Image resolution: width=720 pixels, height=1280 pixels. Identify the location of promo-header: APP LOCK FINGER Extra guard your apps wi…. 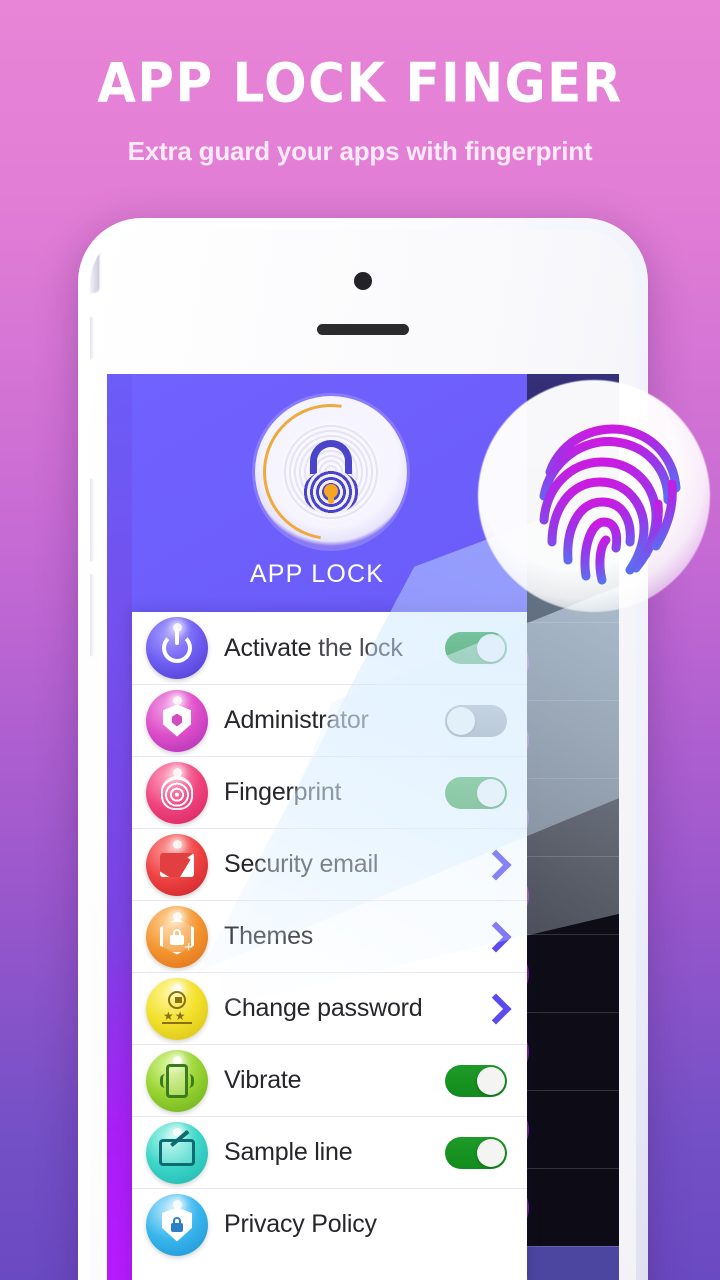
(360, 83).